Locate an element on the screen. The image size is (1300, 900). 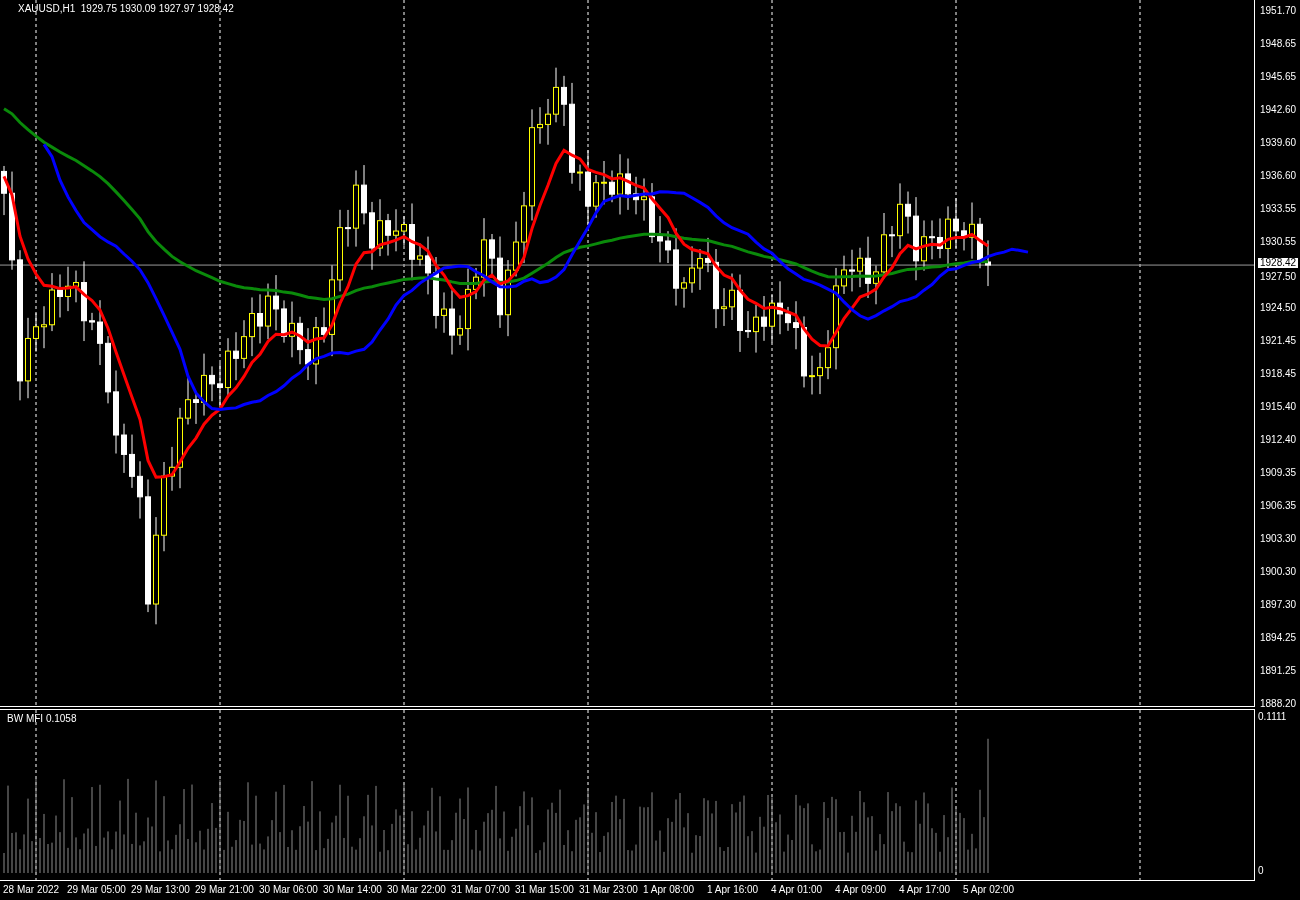
time-label: 1 Apr 16:00 is located at coordinates (733, 890).